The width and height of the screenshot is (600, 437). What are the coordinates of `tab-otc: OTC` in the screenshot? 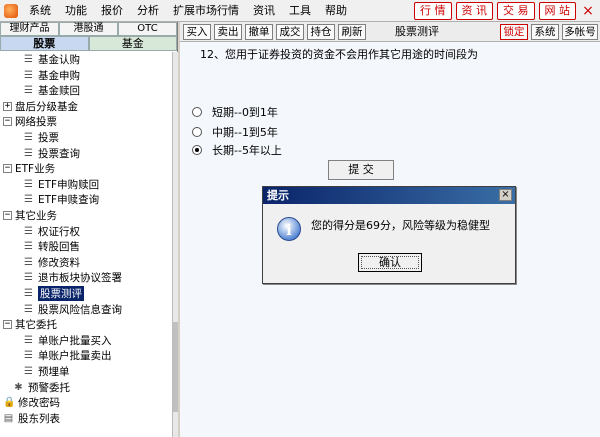 It's located at (147, 29).